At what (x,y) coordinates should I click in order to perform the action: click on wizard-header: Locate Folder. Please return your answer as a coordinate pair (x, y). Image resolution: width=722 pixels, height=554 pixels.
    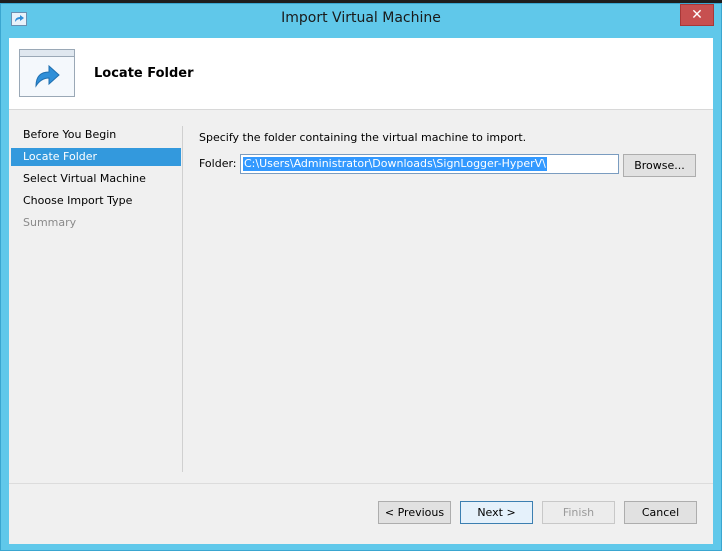
    Looking at the image, I should click on (361, 74).